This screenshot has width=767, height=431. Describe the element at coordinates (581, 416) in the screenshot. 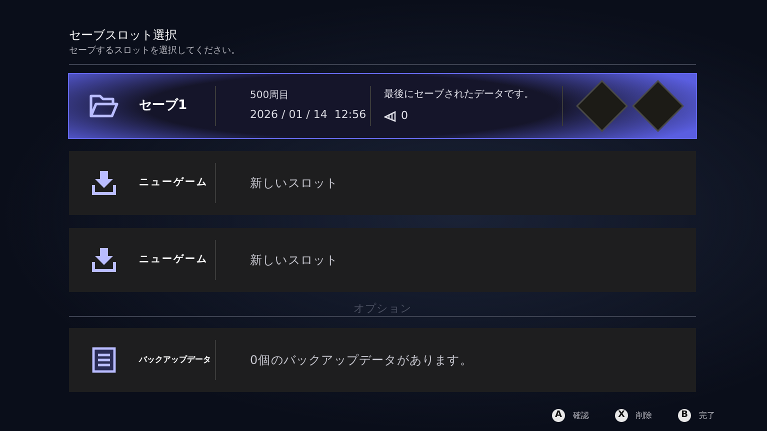

I see `prompt-label: 確認` at that location.